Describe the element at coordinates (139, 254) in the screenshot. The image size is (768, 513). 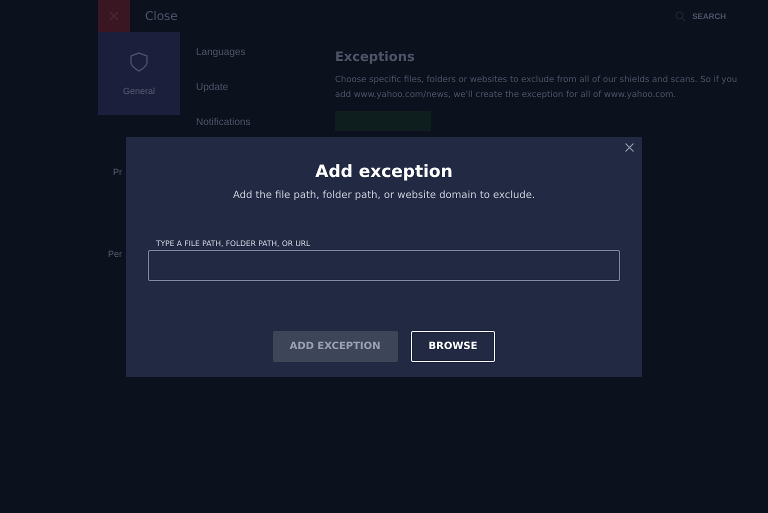
I see `sidebar-item: Per` at that location.